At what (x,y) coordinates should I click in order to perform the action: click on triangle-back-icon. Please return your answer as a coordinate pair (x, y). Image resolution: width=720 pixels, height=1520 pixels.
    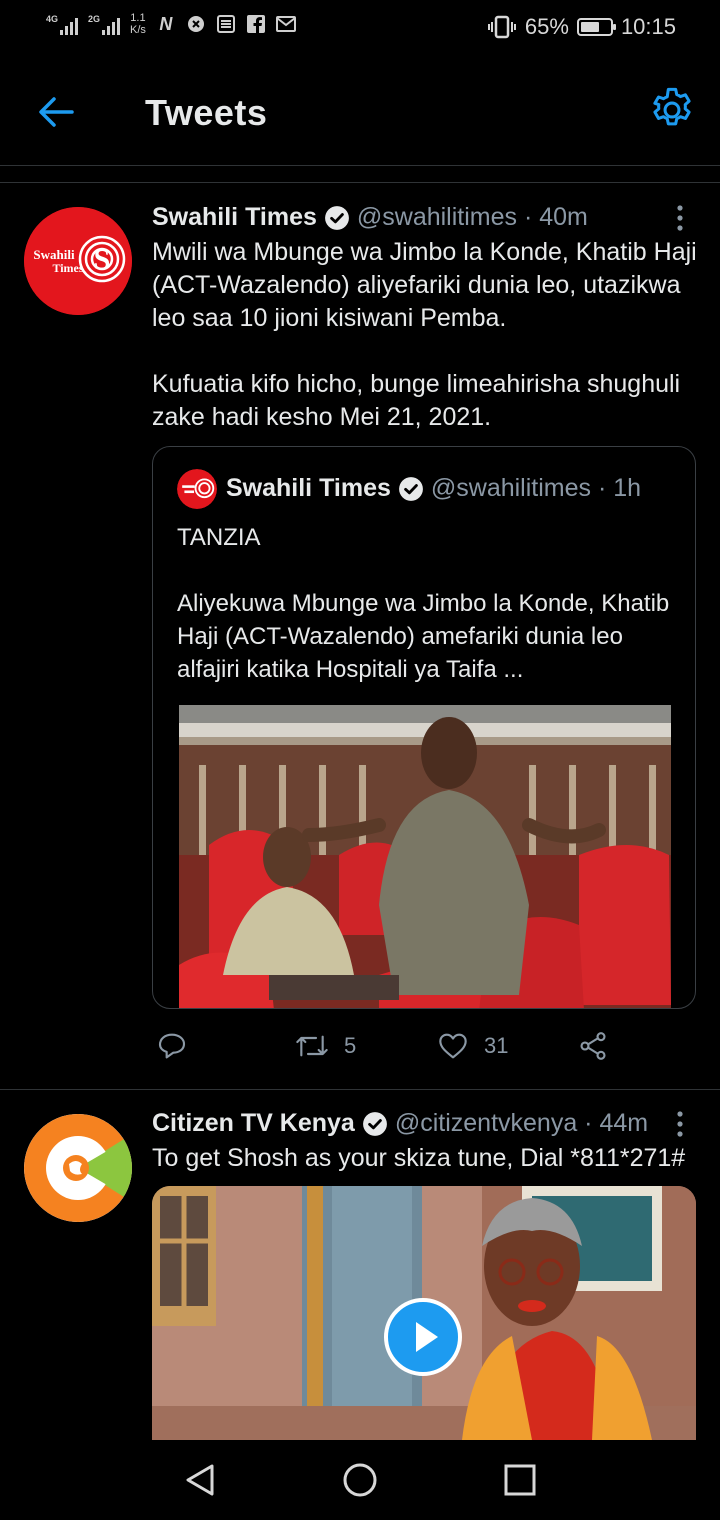
    Looking at the image, I should click on (200, 1480).